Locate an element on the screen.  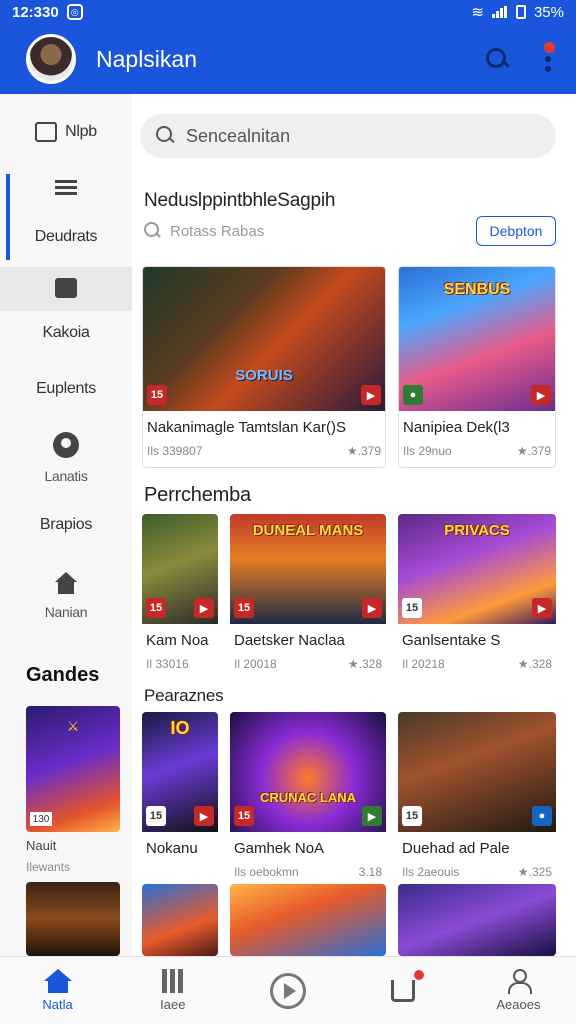
game-name: Nokanu is located at coordinates (172, 848).